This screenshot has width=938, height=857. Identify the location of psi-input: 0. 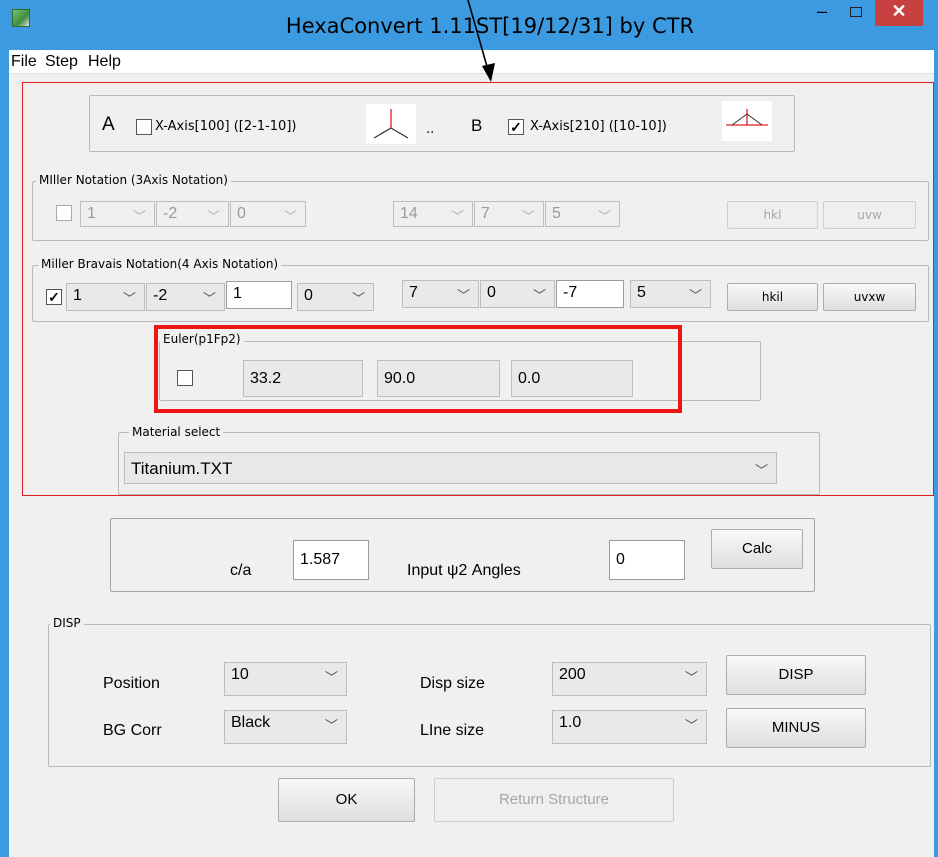
(647, 560).